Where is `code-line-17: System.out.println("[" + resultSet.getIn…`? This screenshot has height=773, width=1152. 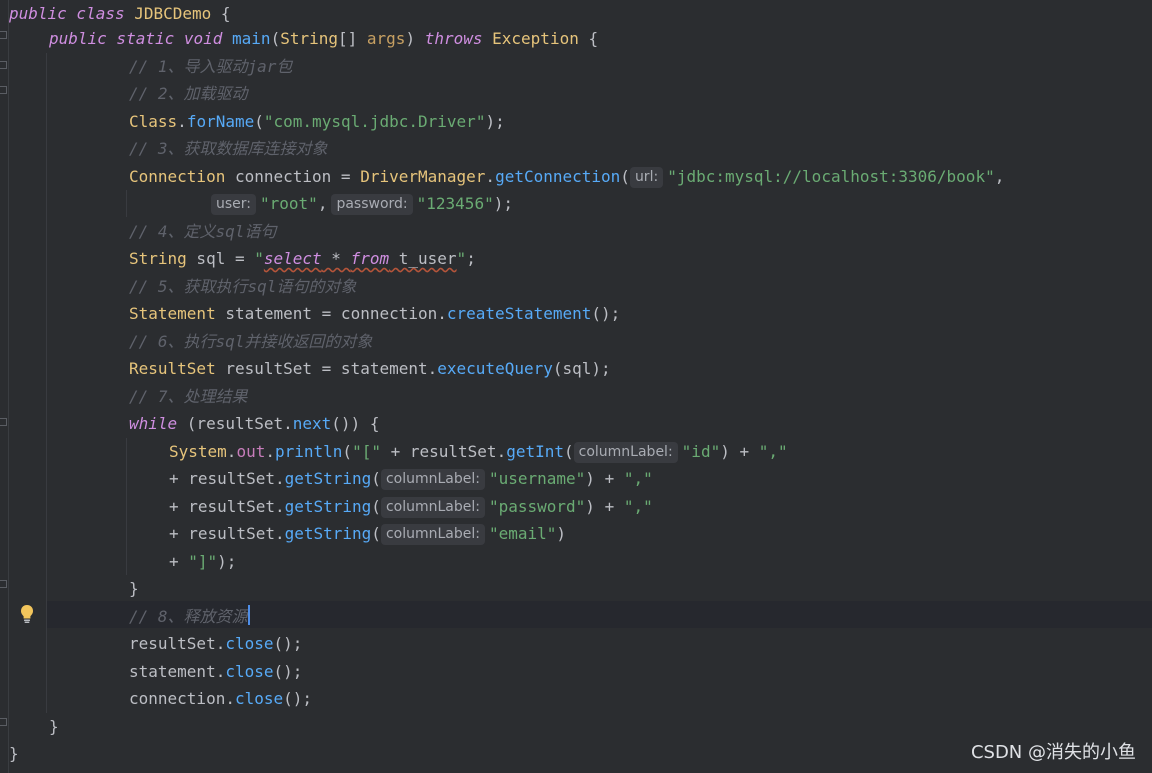
code-line-17: System.out.println("[" + resultSet.getIn… is located at coordinates (478, 452).